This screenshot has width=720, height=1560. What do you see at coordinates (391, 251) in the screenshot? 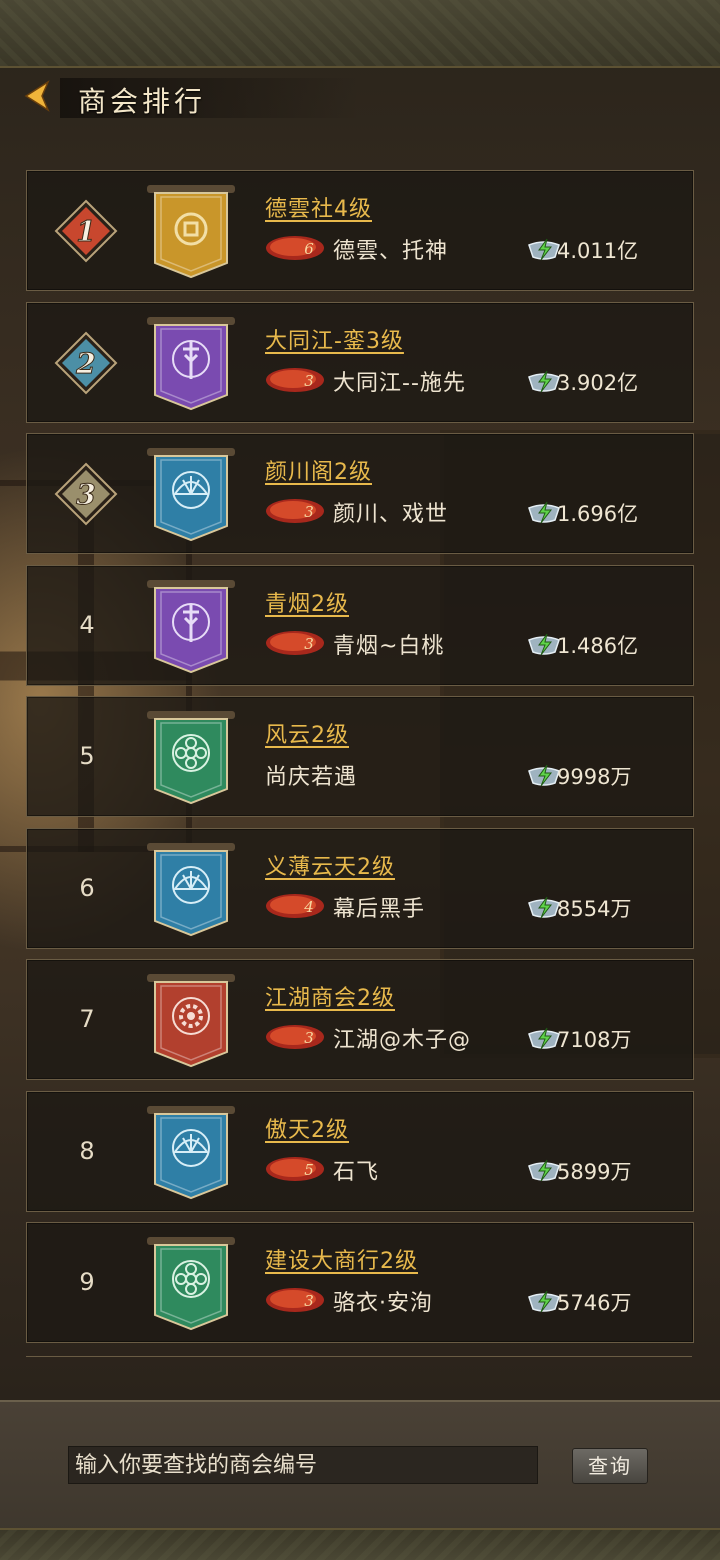
I see `guild-leader: 德雲、托神` at bounding box center [391, 251].